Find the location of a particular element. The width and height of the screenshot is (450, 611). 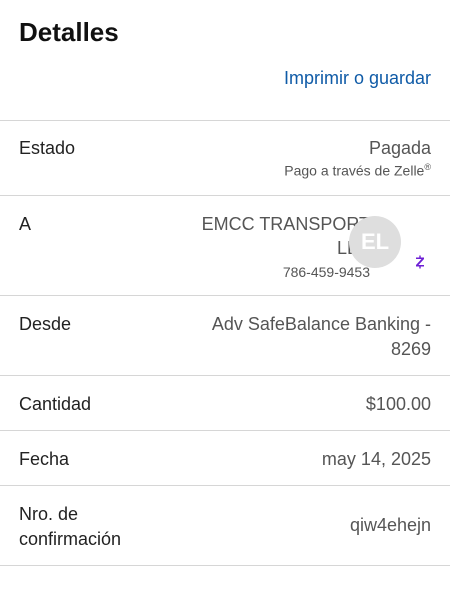

recipient-label: A is located at coordinates (25, 224).